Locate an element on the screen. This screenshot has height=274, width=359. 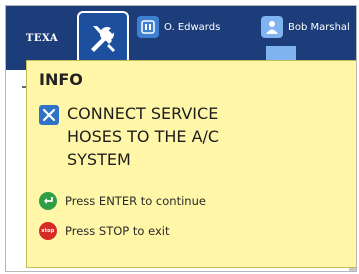
texa-logo: TEXA is located at coordinates (42, 38).